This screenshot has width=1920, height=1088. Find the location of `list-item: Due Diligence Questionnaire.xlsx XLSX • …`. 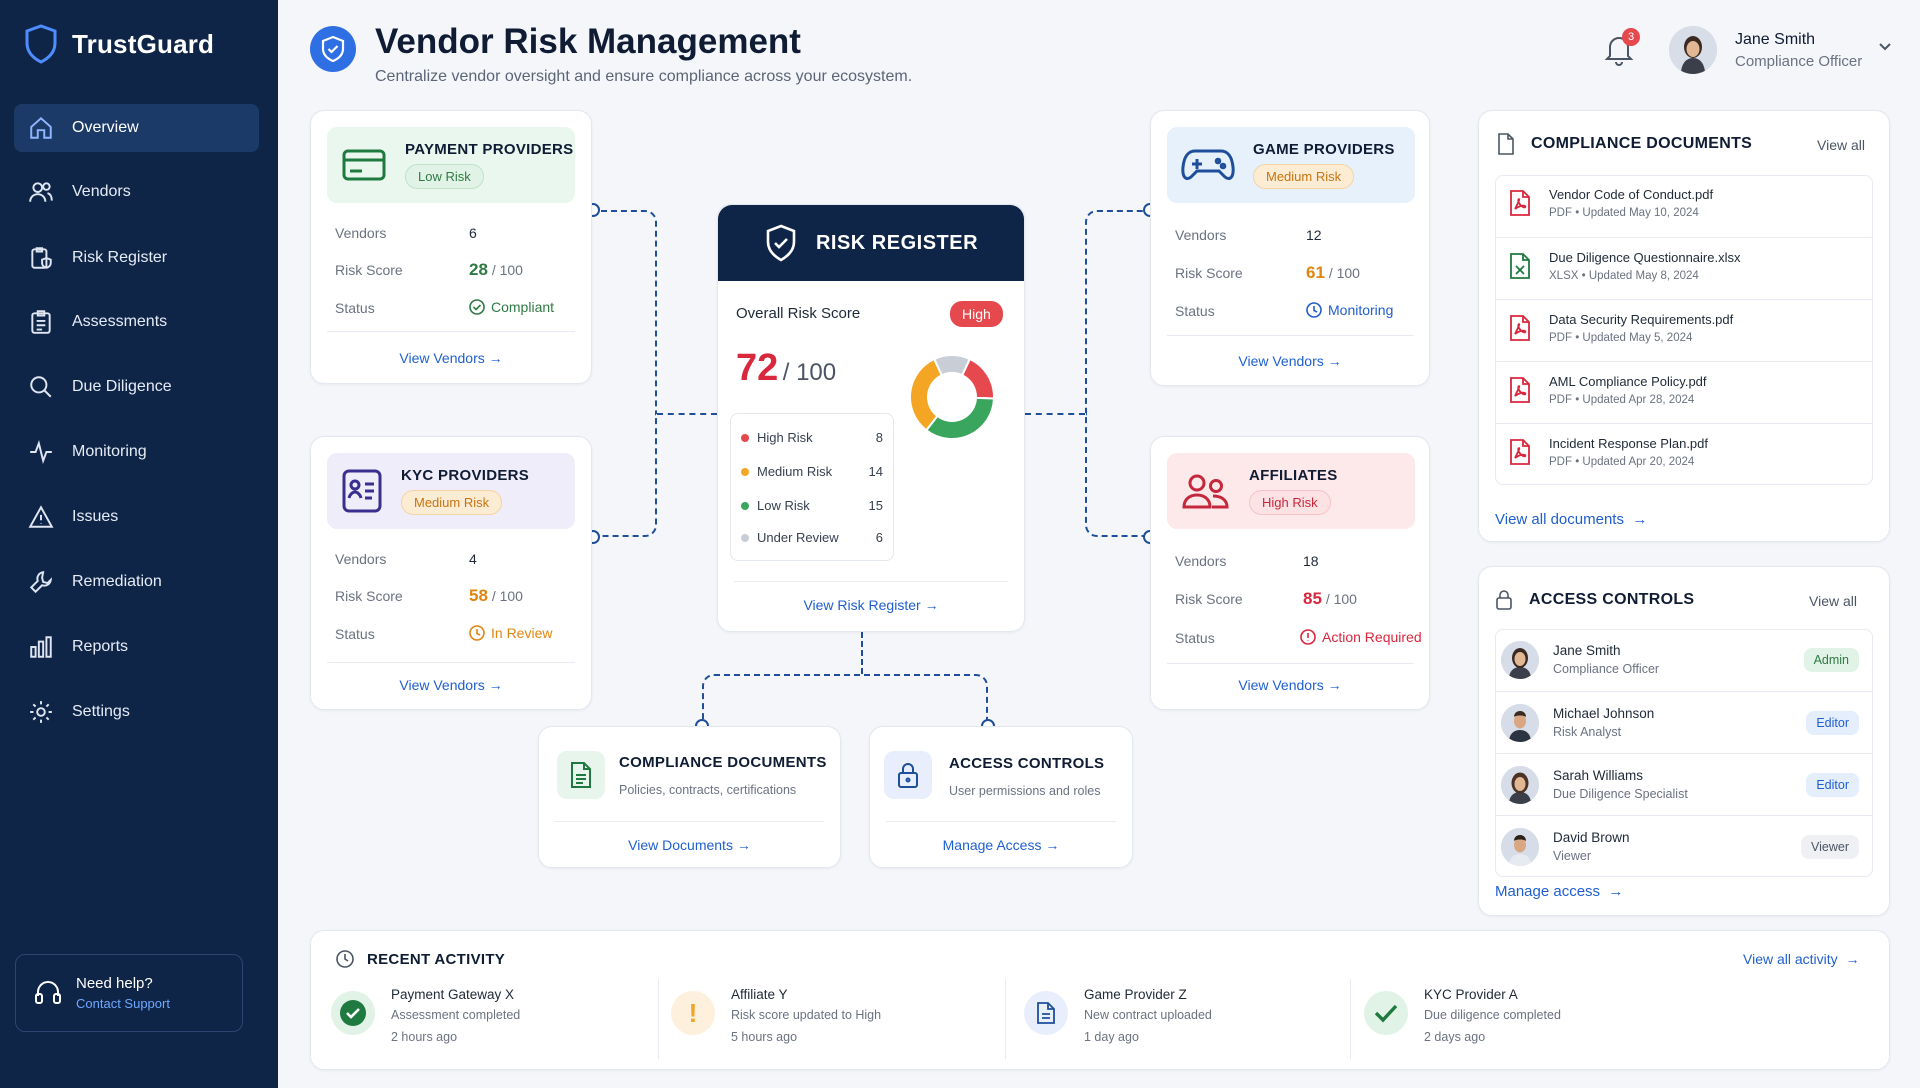

list-item: Due Diligence Questionnaire.xlsx XLSX • … is located at coordinates (1684, 268).